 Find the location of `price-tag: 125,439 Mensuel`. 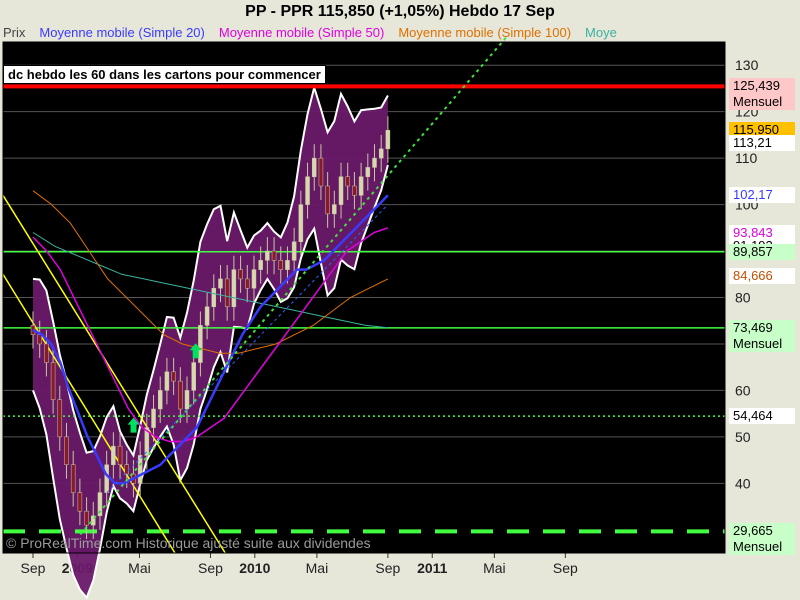

price-tag: 125,439 Mensuel is located at coordinates (762, 94).